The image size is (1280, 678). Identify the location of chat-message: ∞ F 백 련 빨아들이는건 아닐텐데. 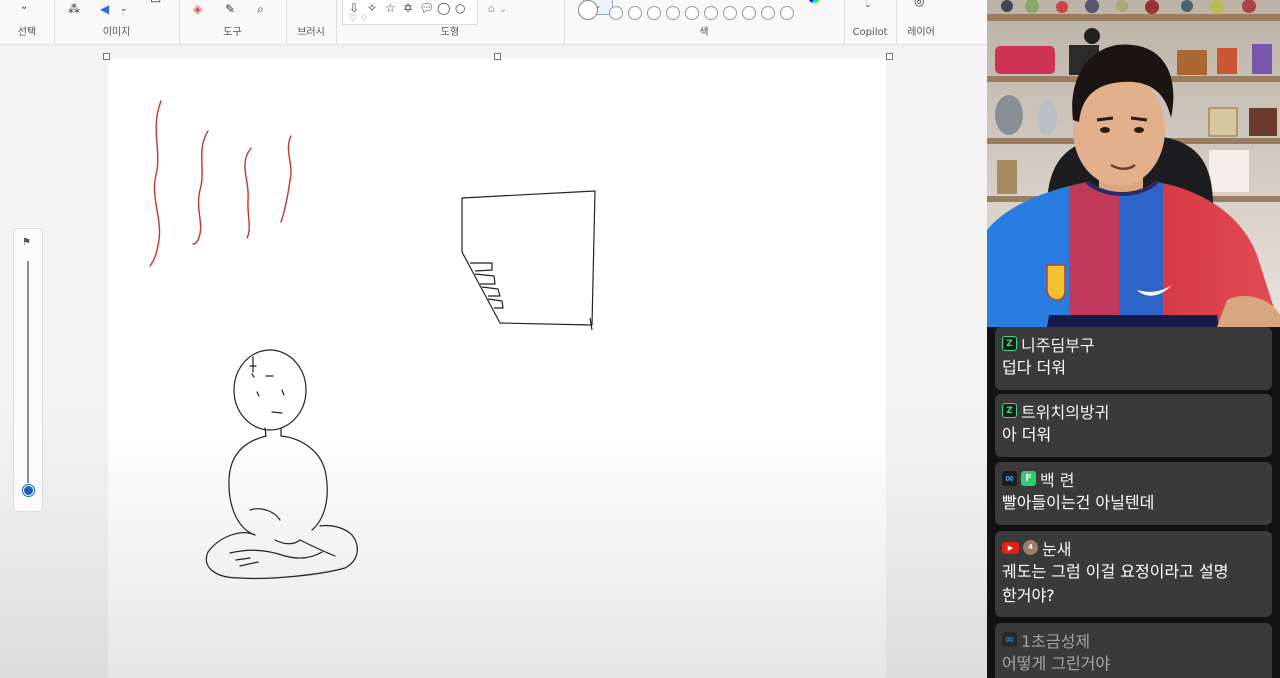
(1133, 493).